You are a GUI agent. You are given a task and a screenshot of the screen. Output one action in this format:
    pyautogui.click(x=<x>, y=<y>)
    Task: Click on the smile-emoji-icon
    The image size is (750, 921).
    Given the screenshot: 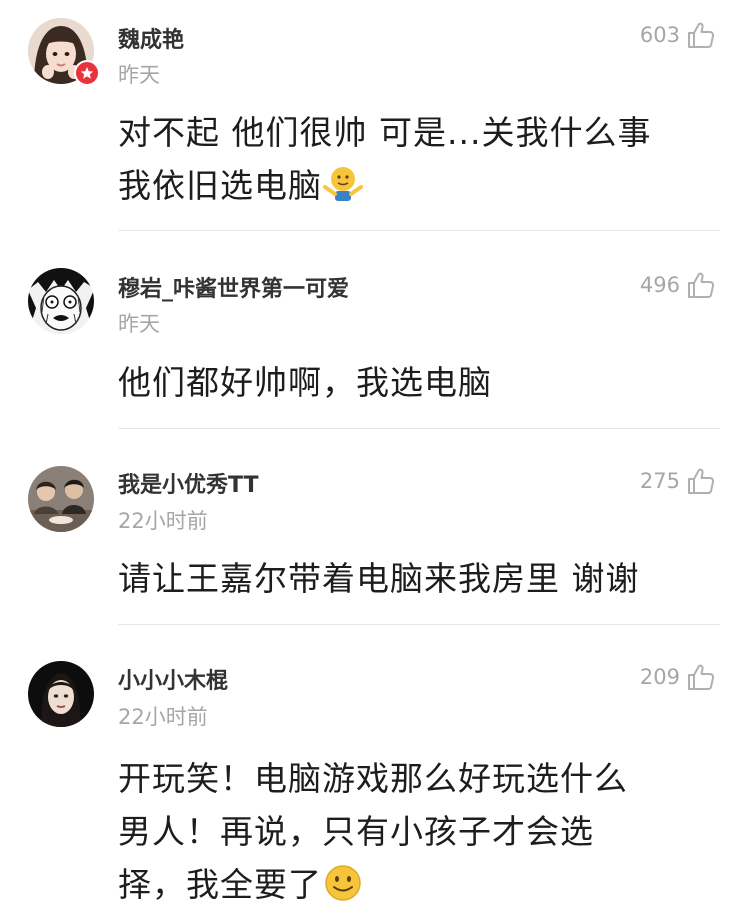 What is the action you would take?
    pyautogui.click(x=343, y=883)
    